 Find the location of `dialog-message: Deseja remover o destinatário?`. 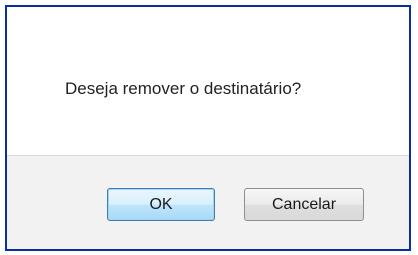

dialog-message: Deseja remover o destinatário? is located at coordinates (183, 88).